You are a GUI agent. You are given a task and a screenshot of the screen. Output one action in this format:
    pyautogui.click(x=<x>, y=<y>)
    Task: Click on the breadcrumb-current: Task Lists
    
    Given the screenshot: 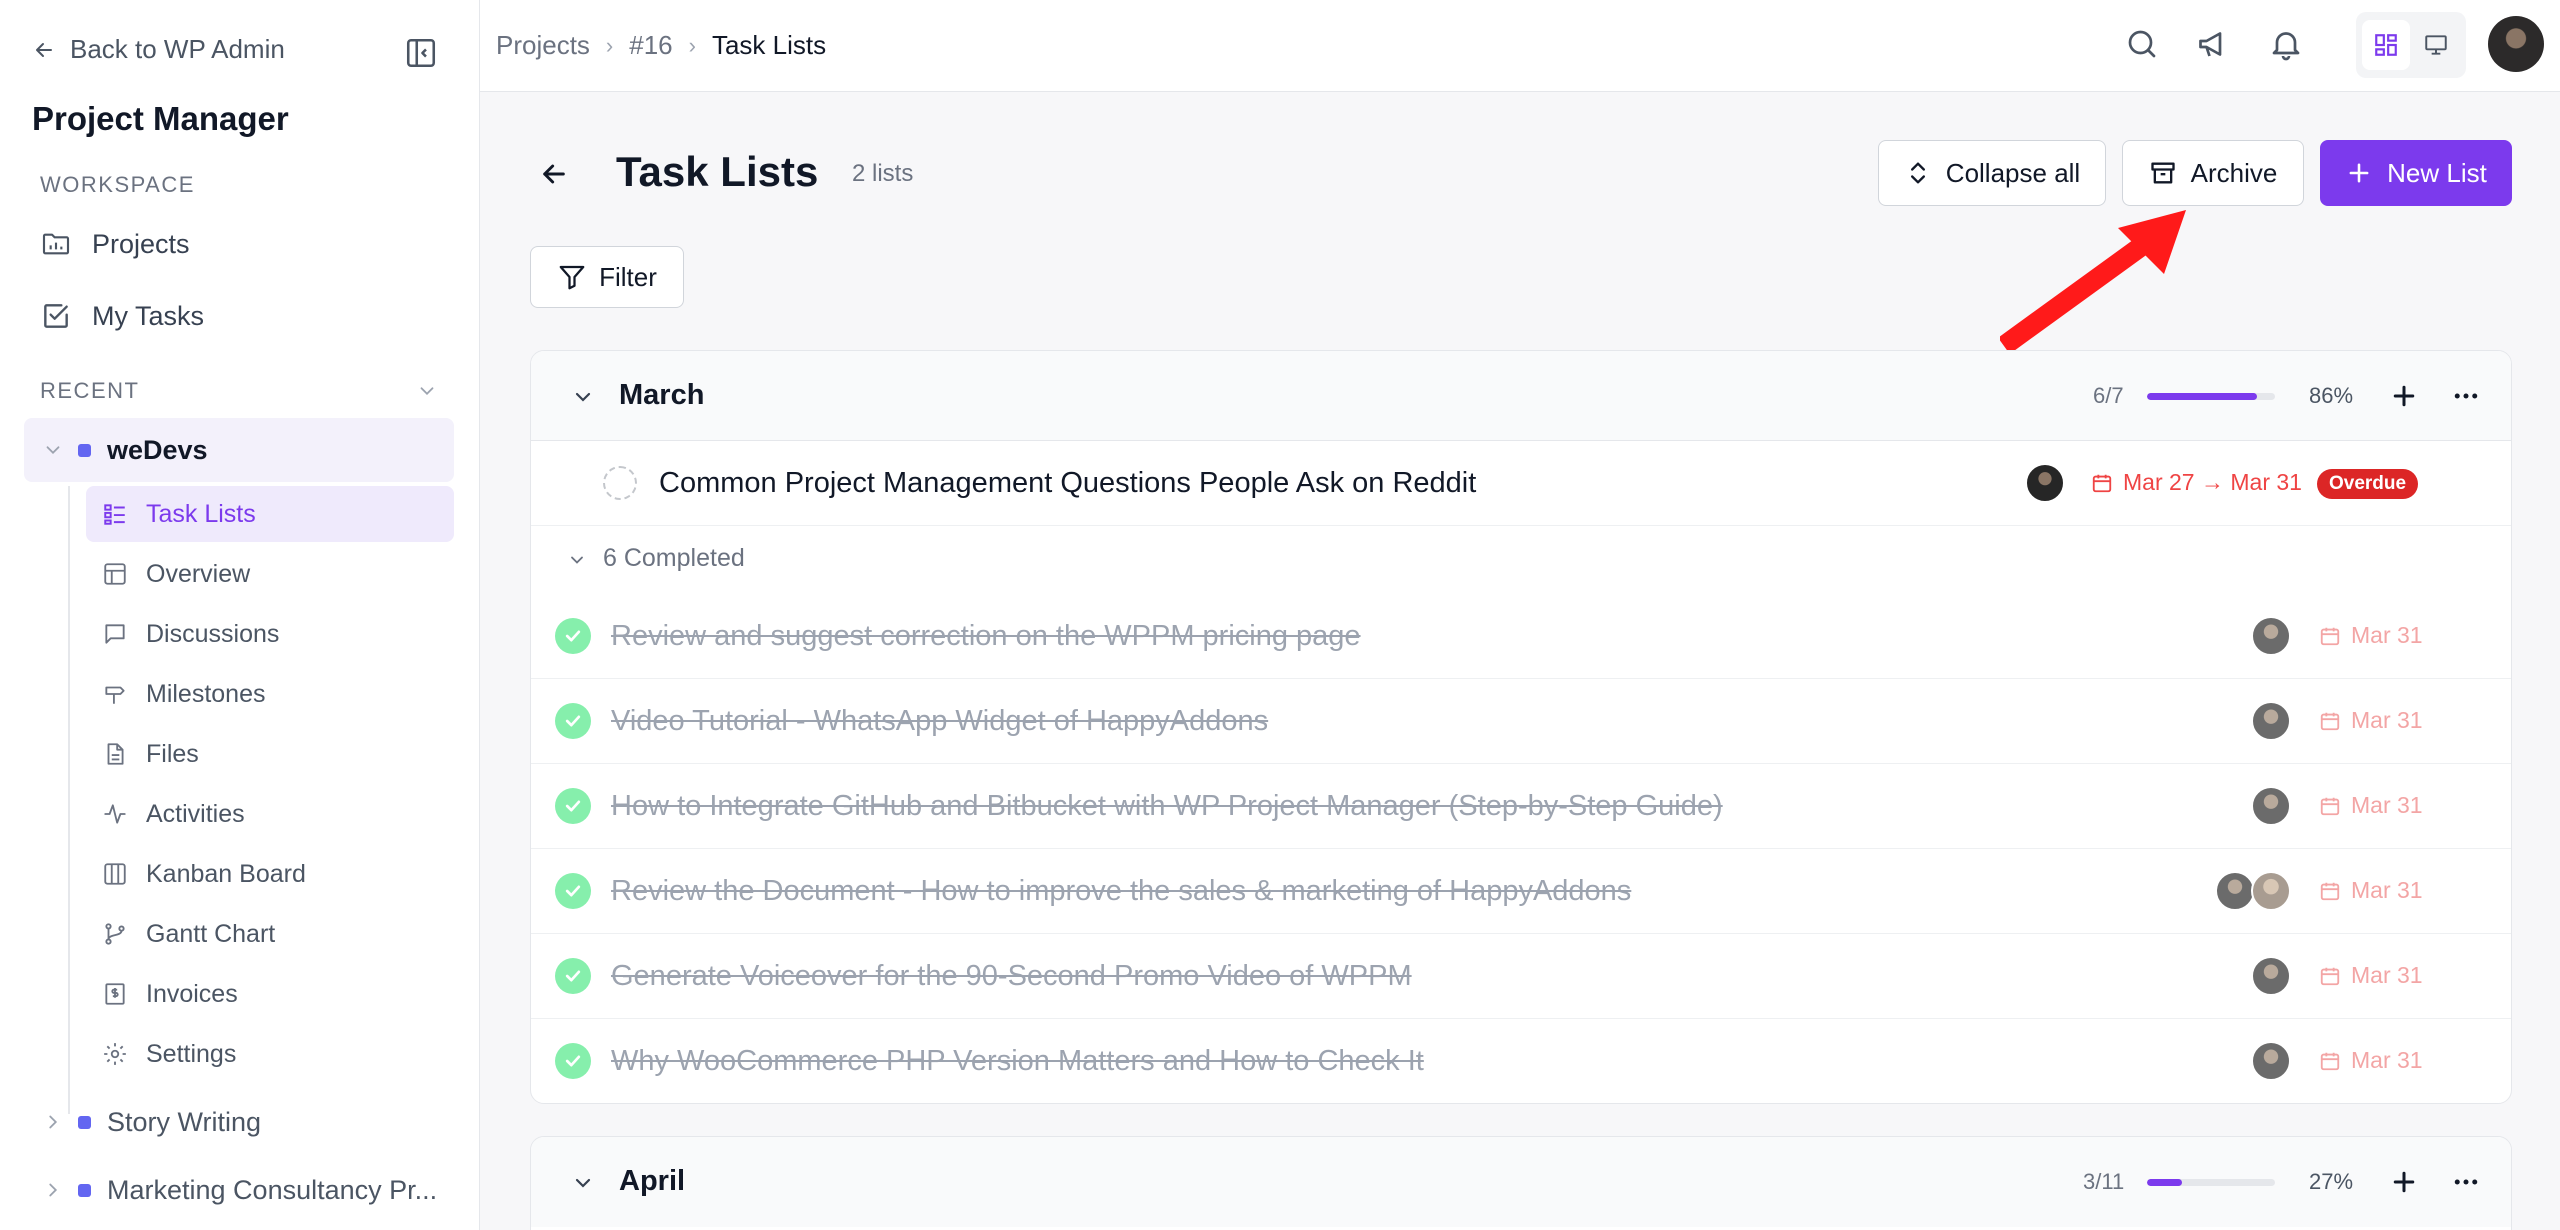 What is the action you would take?
    pyautogui.click(x=769, y=45)
    